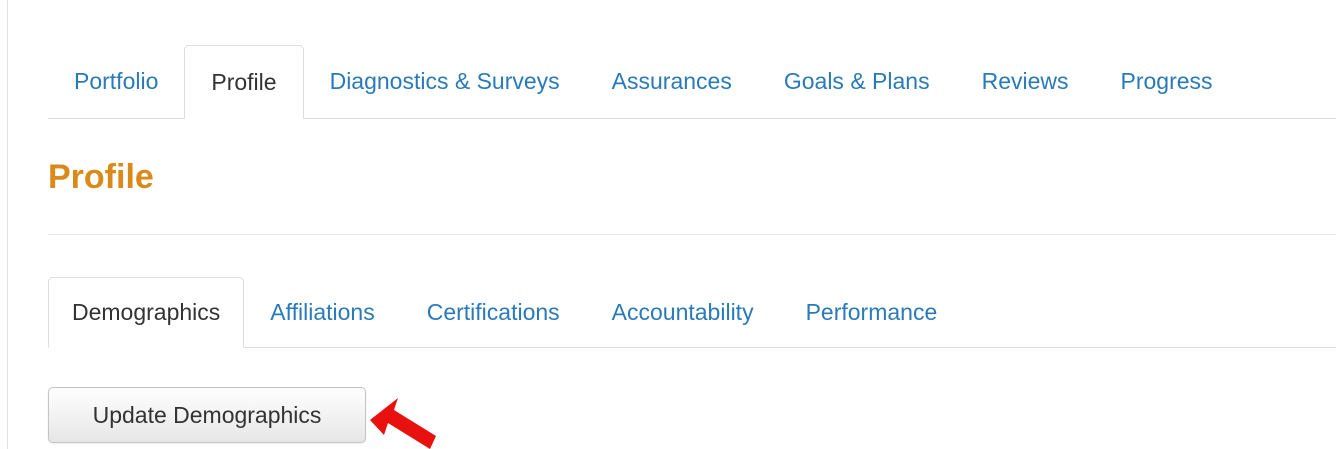 This screenshot has height=449, width=1336. Describe the element at coordinates (101, 177) in the screenshot. I see `page-title: Profile` at that location.